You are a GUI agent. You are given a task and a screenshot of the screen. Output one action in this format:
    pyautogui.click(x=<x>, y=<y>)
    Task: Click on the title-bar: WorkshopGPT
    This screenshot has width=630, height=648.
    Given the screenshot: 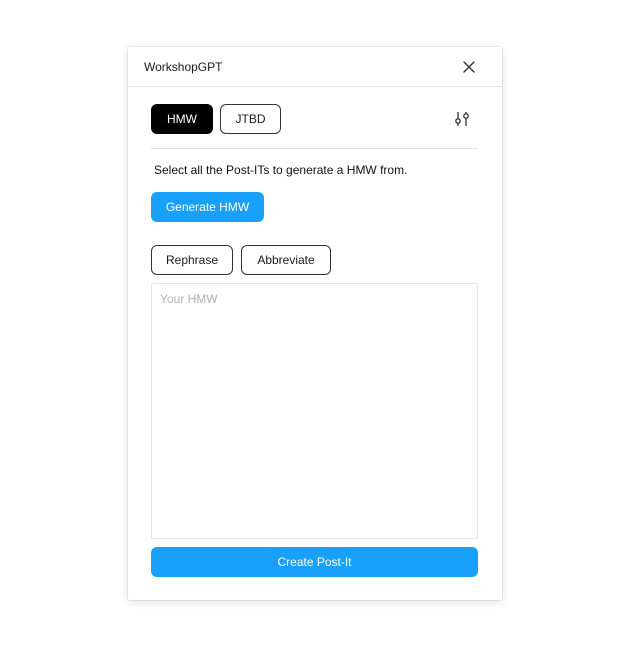 What is the action you would take?
    pyautogui.click(x=315, y=67)
    